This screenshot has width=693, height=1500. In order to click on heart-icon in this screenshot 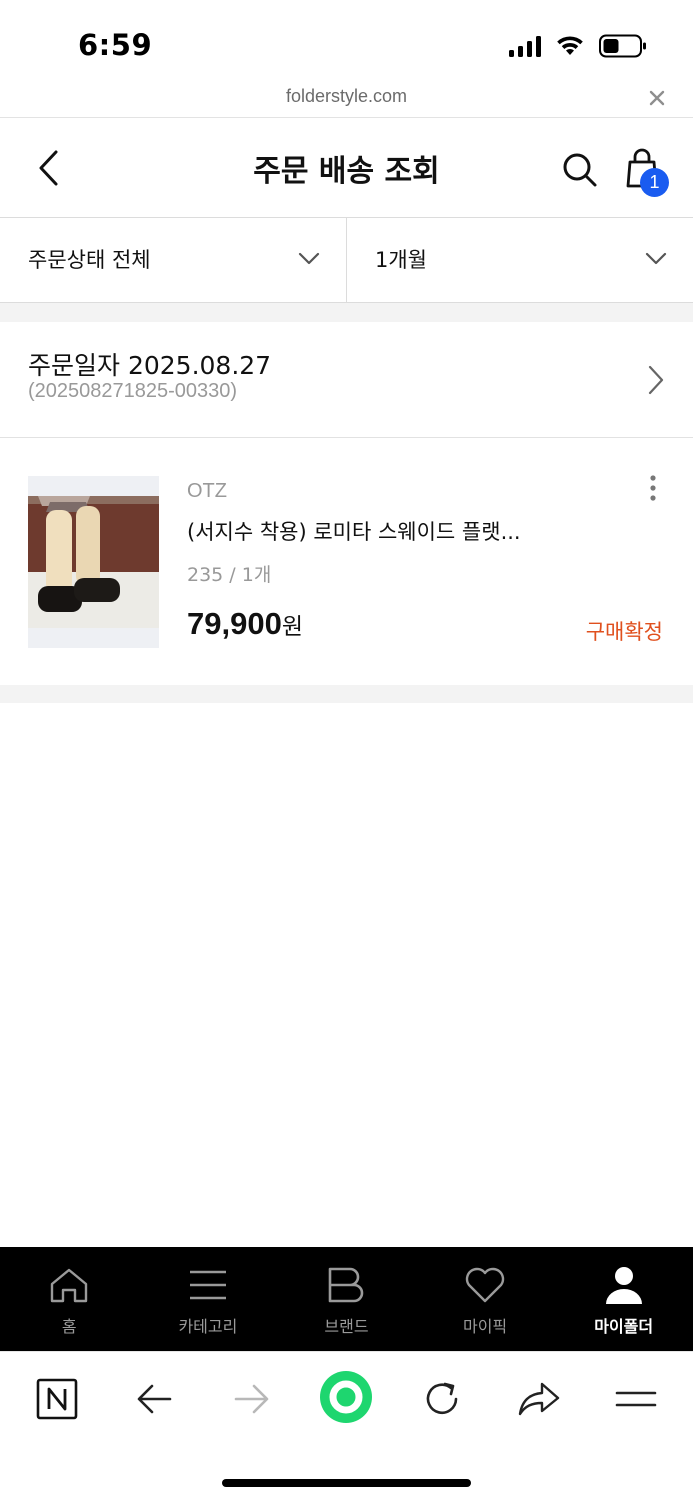, I will do `click(485, 1285)`.